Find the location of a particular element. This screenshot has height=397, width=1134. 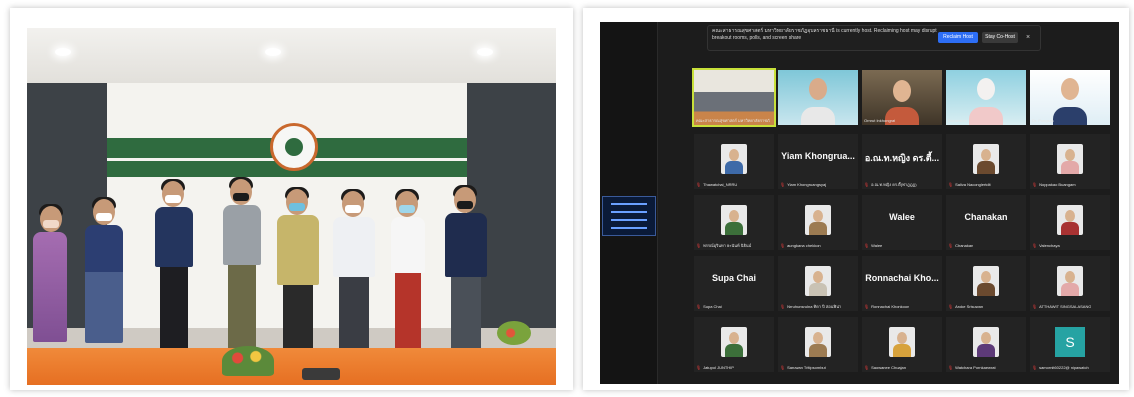

participant-name-tag: 🎙 พรรณ์อุรินทา ยะนันท์ นิธินน์ is located at coordinates (723, 246).